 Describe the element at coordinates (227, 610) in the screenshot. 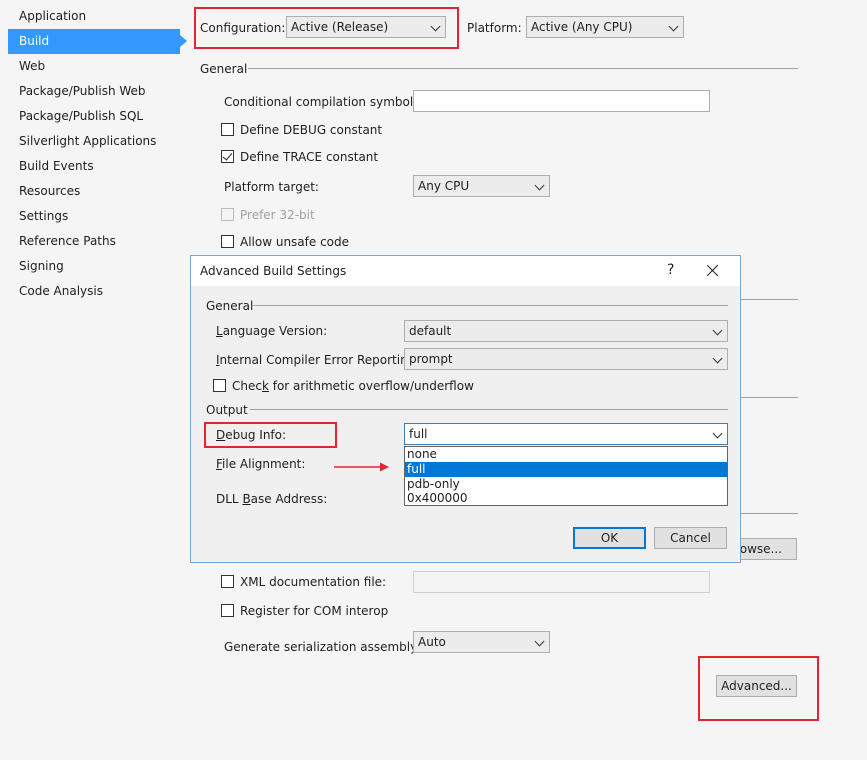

I see `register-com-checkbox` at that location.